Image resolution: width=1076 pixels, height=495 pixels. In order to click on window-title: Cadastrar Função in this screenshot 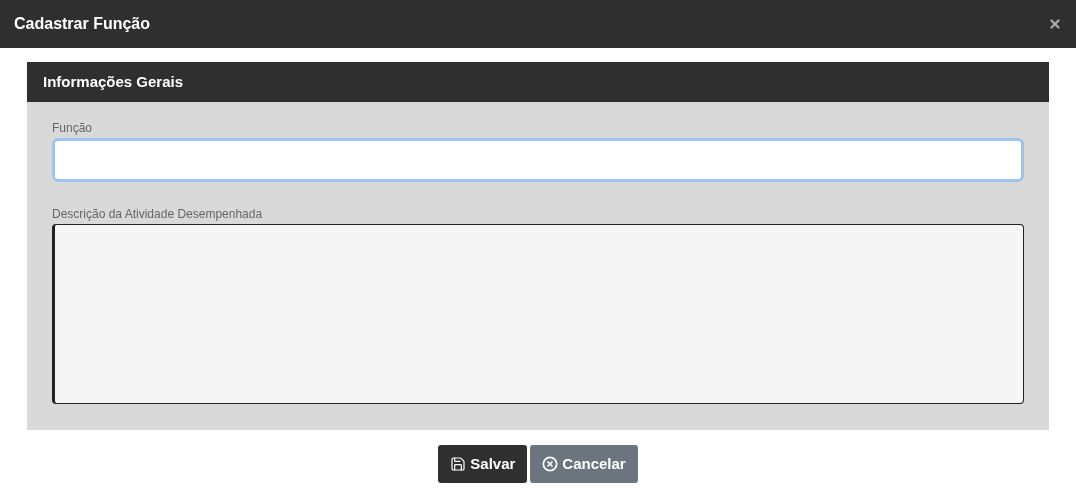, I will do `click(82, 24)`.